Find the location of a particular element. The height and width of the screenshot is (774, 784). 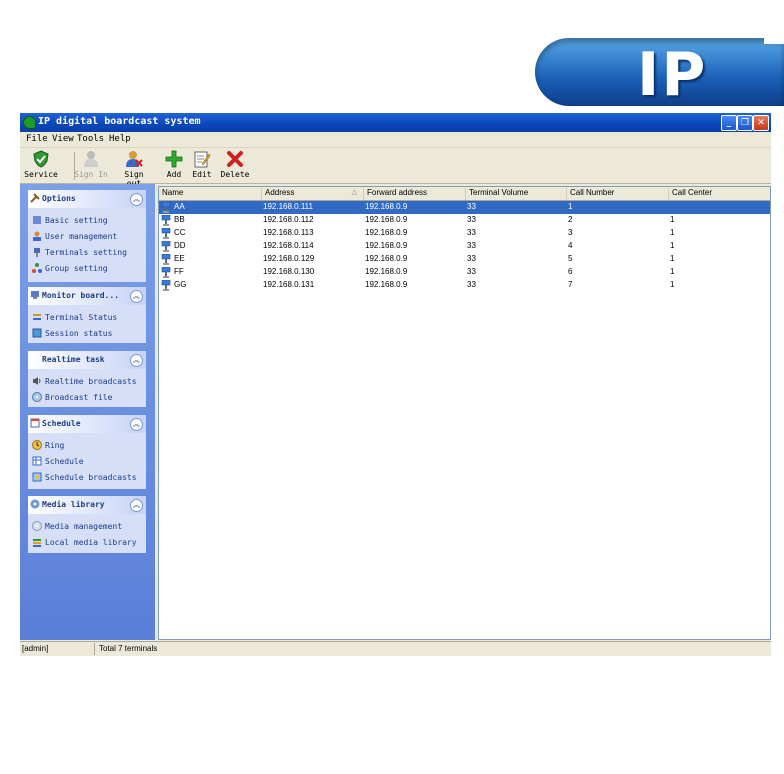

sidebar-item-terminal-status: Terminal Status is located at coordinates (87, 317).